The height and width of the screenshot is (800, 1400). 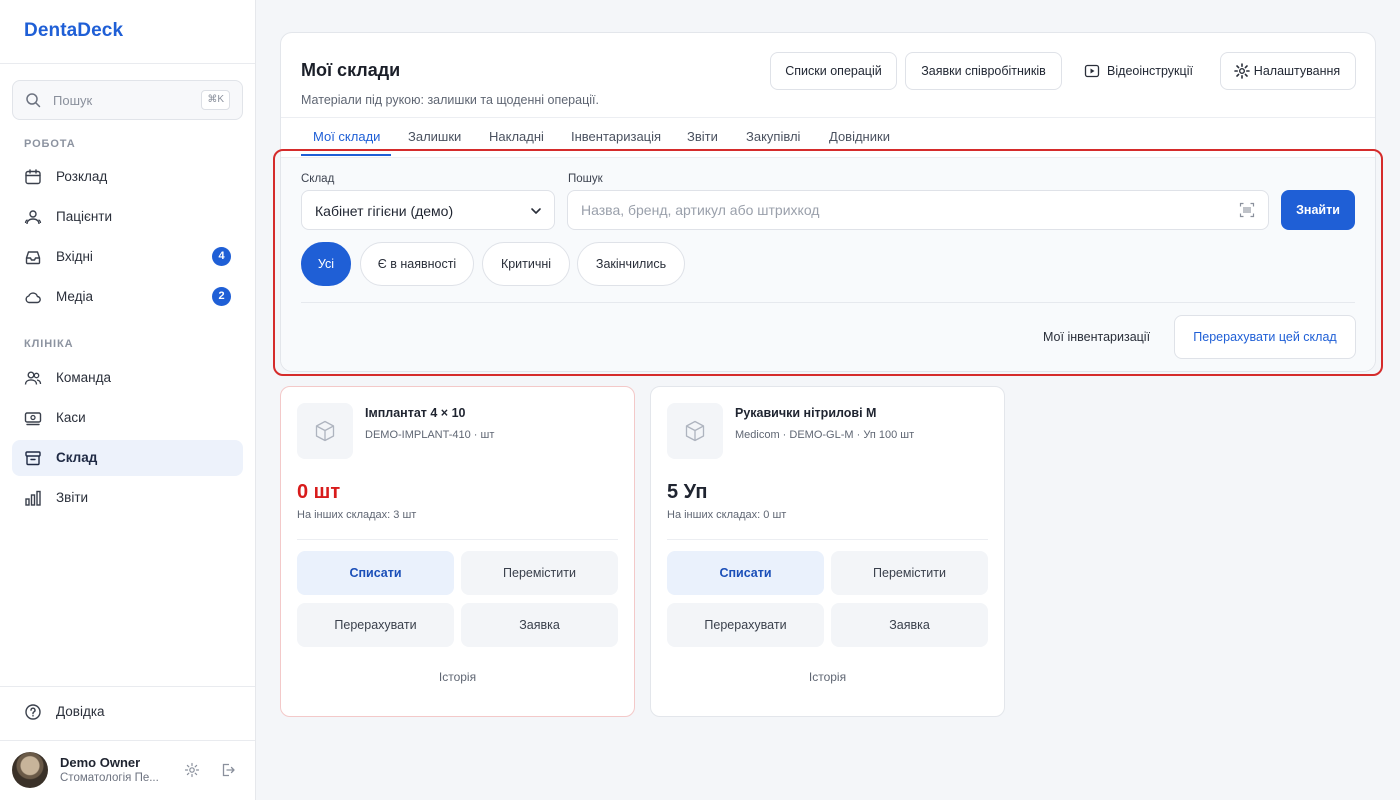 What do you see at coordinates (127, 712) in the screenshot?
I see `sidebar-item-help: Довідка` at bounding box center [127, 712].